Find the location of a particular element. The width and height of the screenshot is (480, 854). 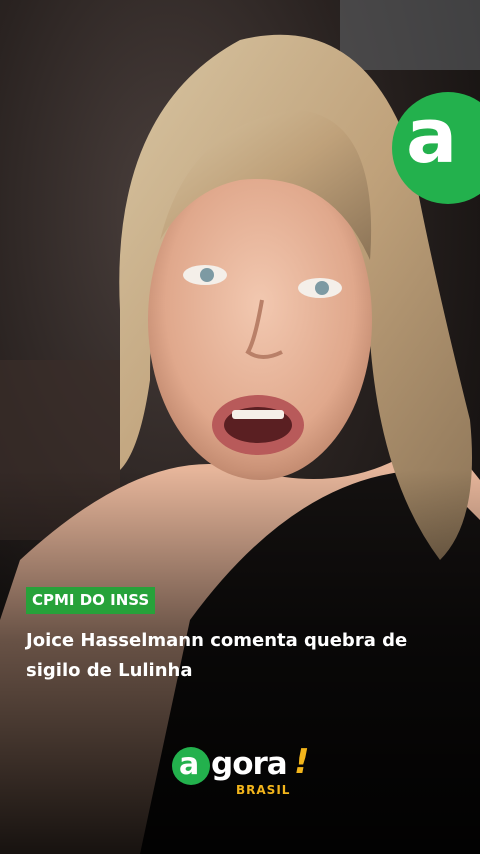

brand-exclamation: ! is located at coordinates (302, 762).